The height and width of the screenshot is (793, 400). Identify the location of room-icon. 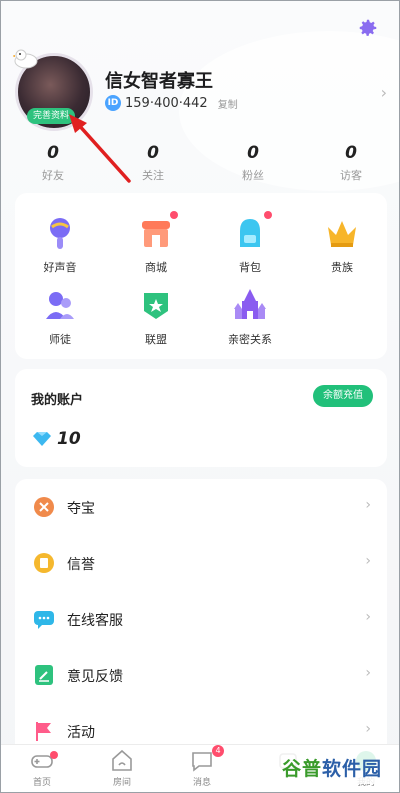
(122, 761).